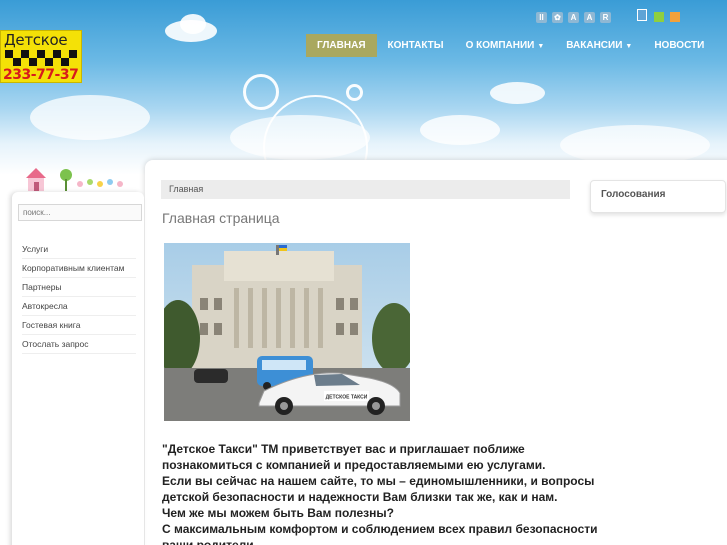 This screenshot has height=545, width=727. Describe the element at coordinates (416, 45) in the screenshot. I see `nav-contacts: КОНТАКТЫ` at that location.